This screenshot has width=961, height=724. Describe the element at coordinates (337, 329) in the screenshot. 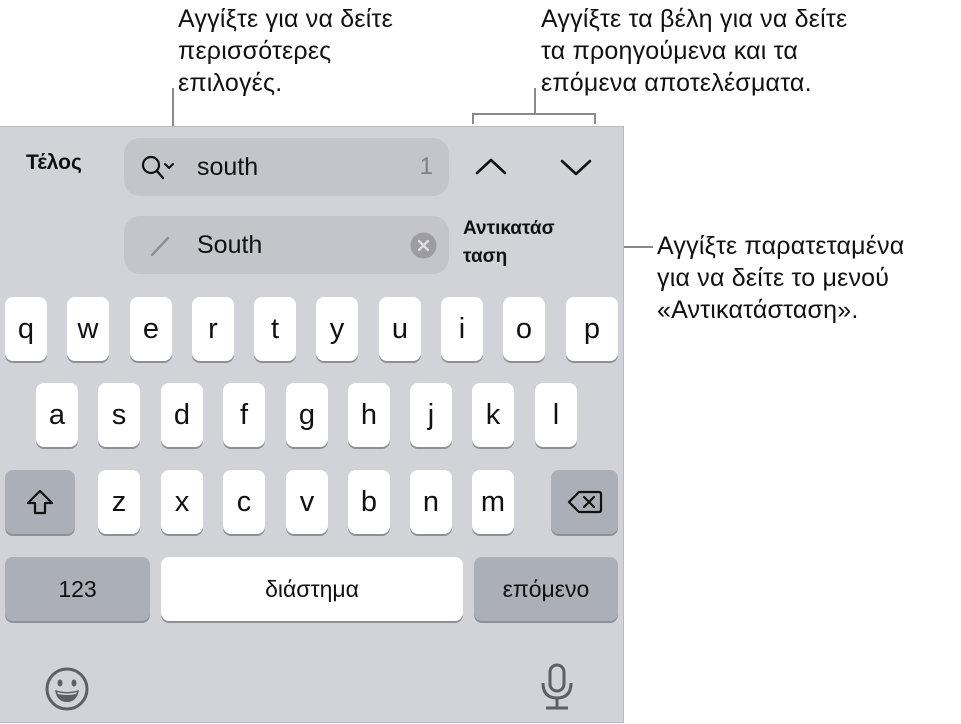

I see `key-y: y` at that location.